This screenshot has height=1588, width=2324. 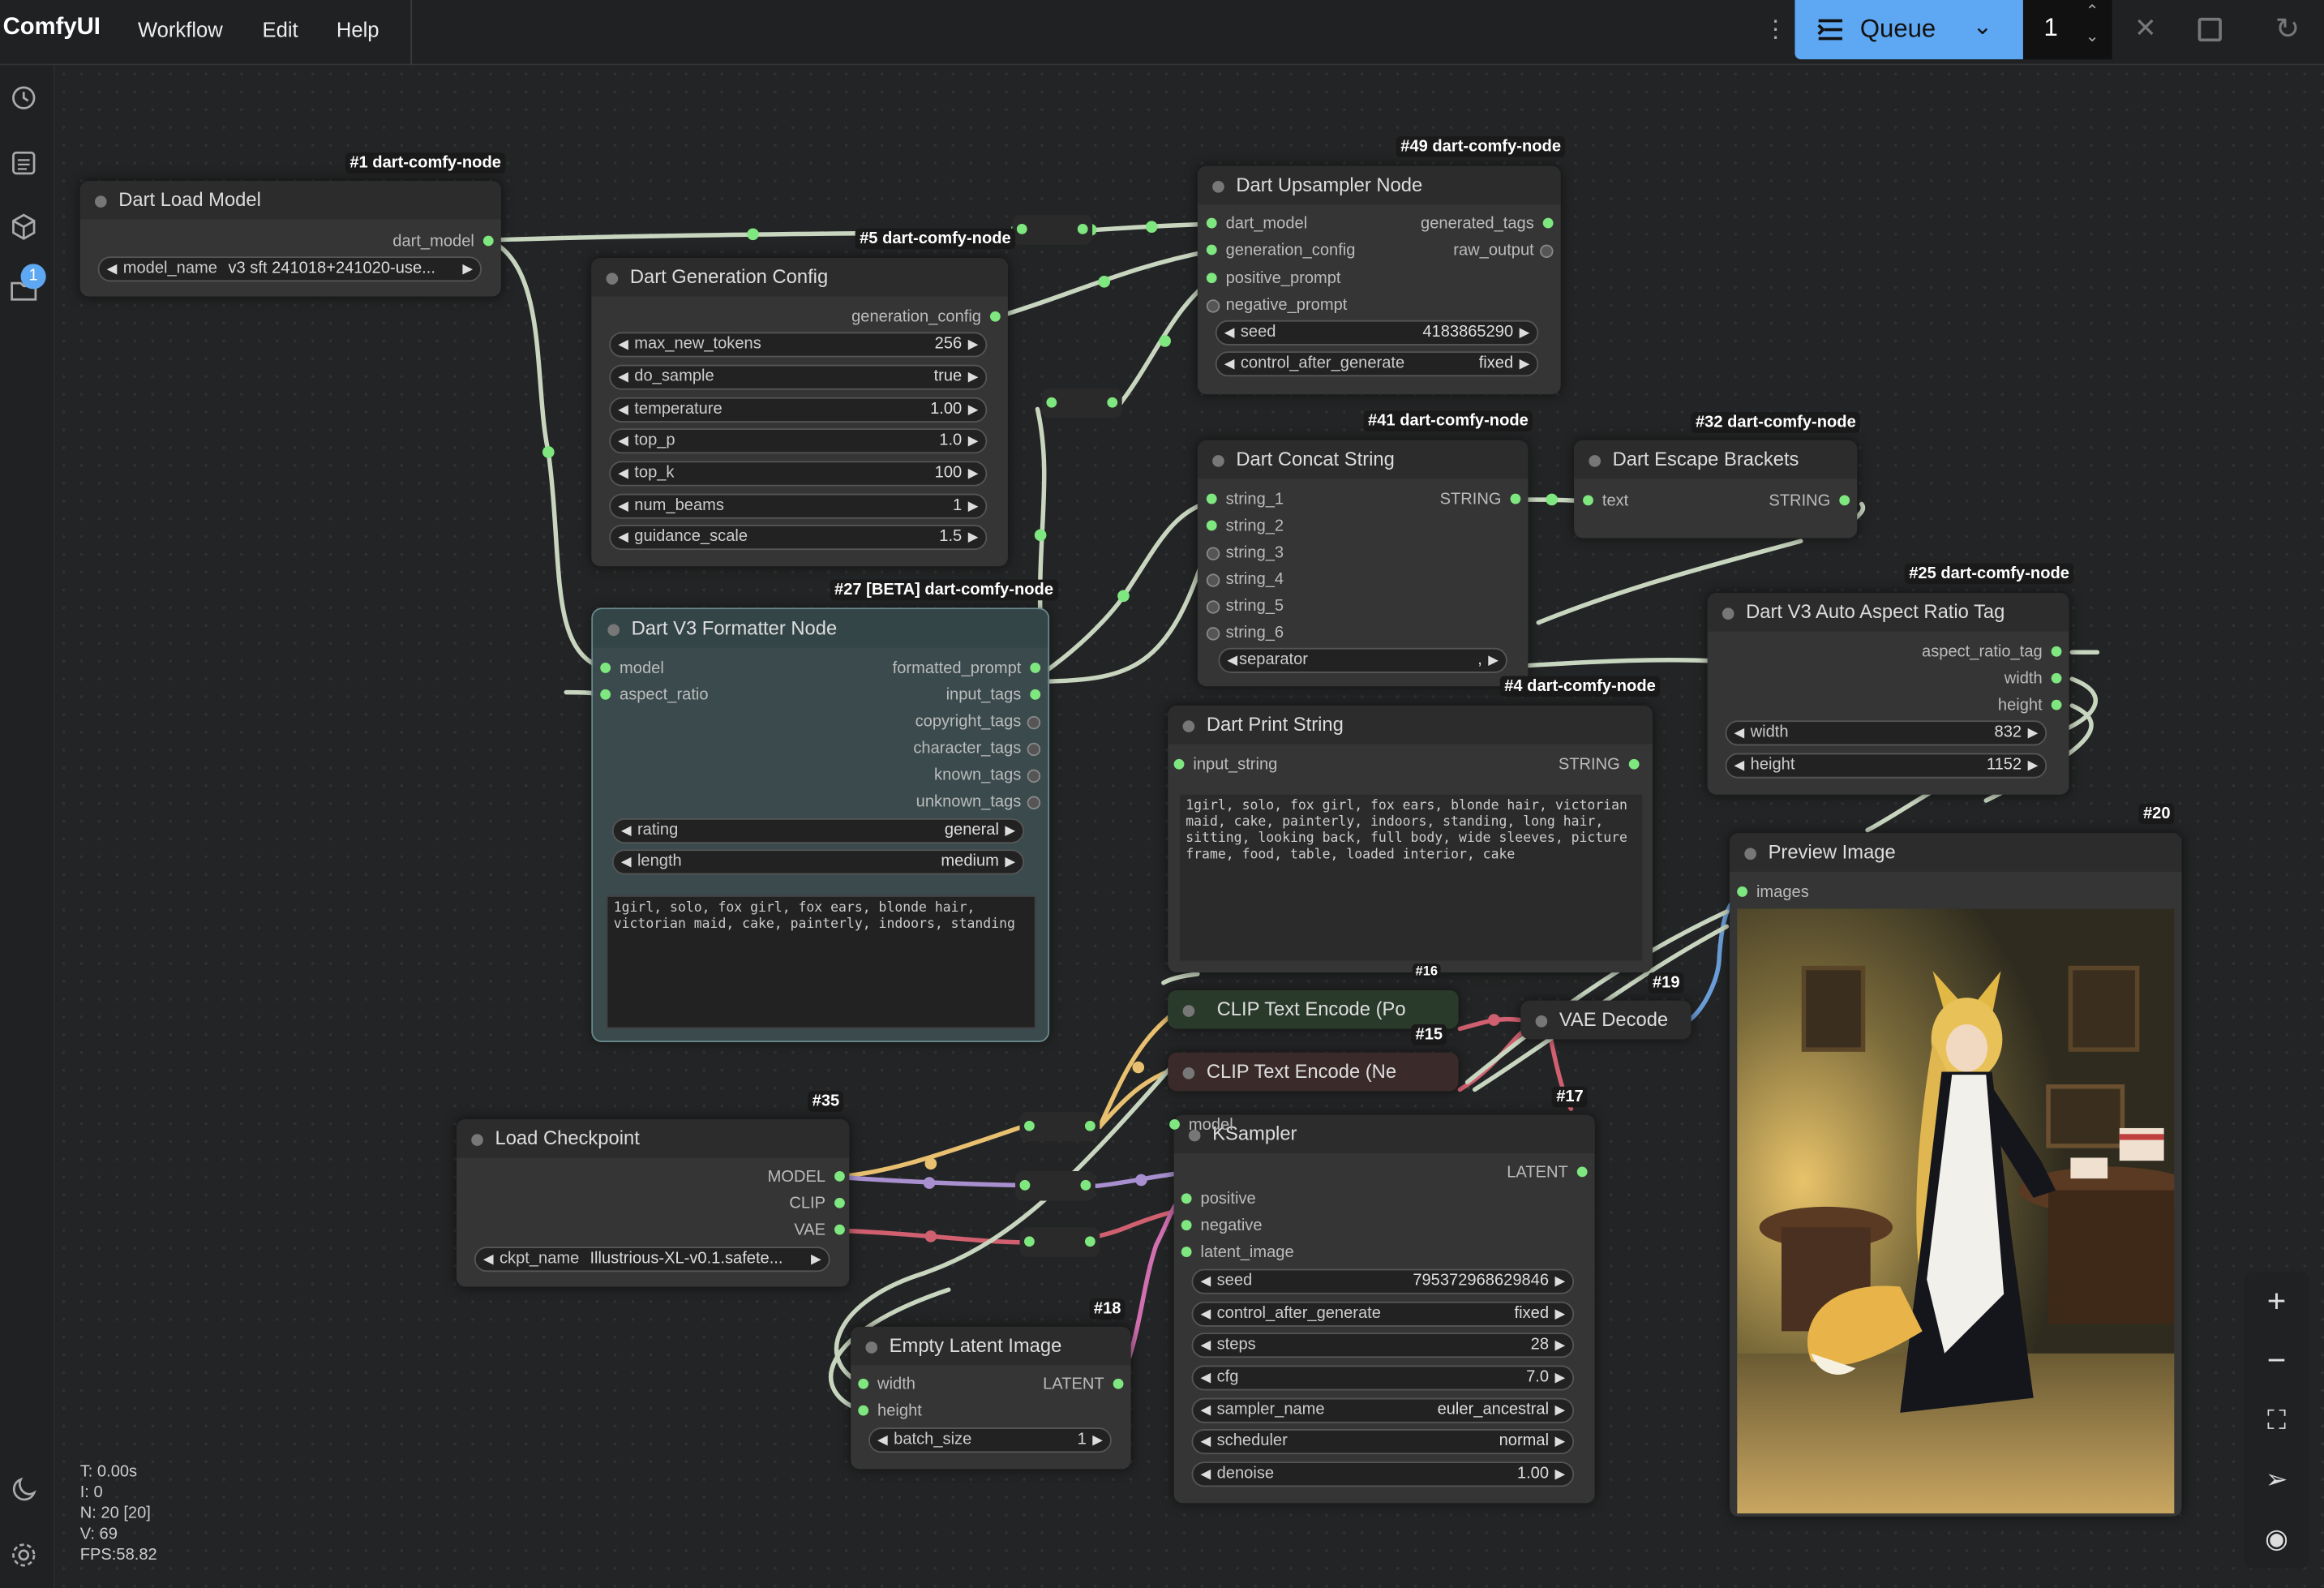 I want to click on generated-image, so click(x=1956, y=1211).